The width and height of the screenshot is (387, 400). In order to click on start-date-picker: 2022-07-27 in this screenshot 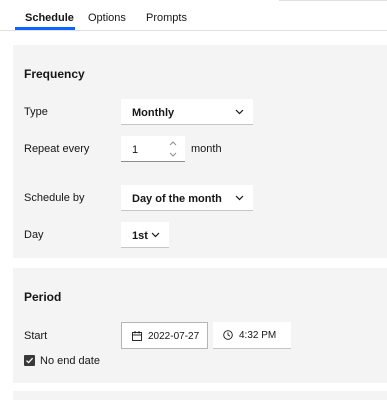, I will do `click(164, 335)`.